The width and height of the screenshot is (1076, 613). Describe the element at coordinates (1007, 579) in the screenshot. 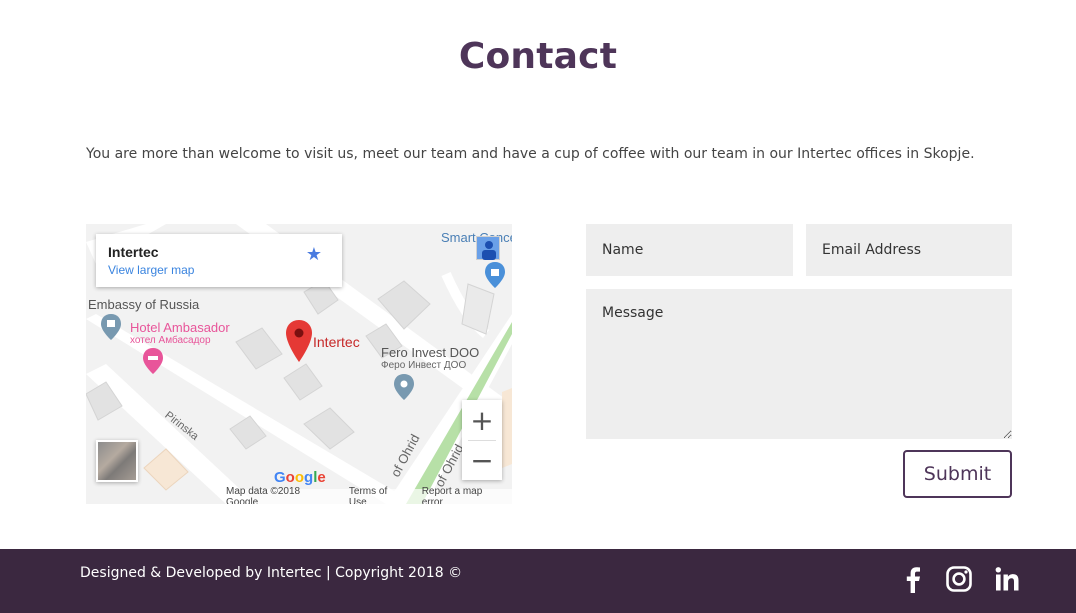

I see `linkedin-icon` at that location.